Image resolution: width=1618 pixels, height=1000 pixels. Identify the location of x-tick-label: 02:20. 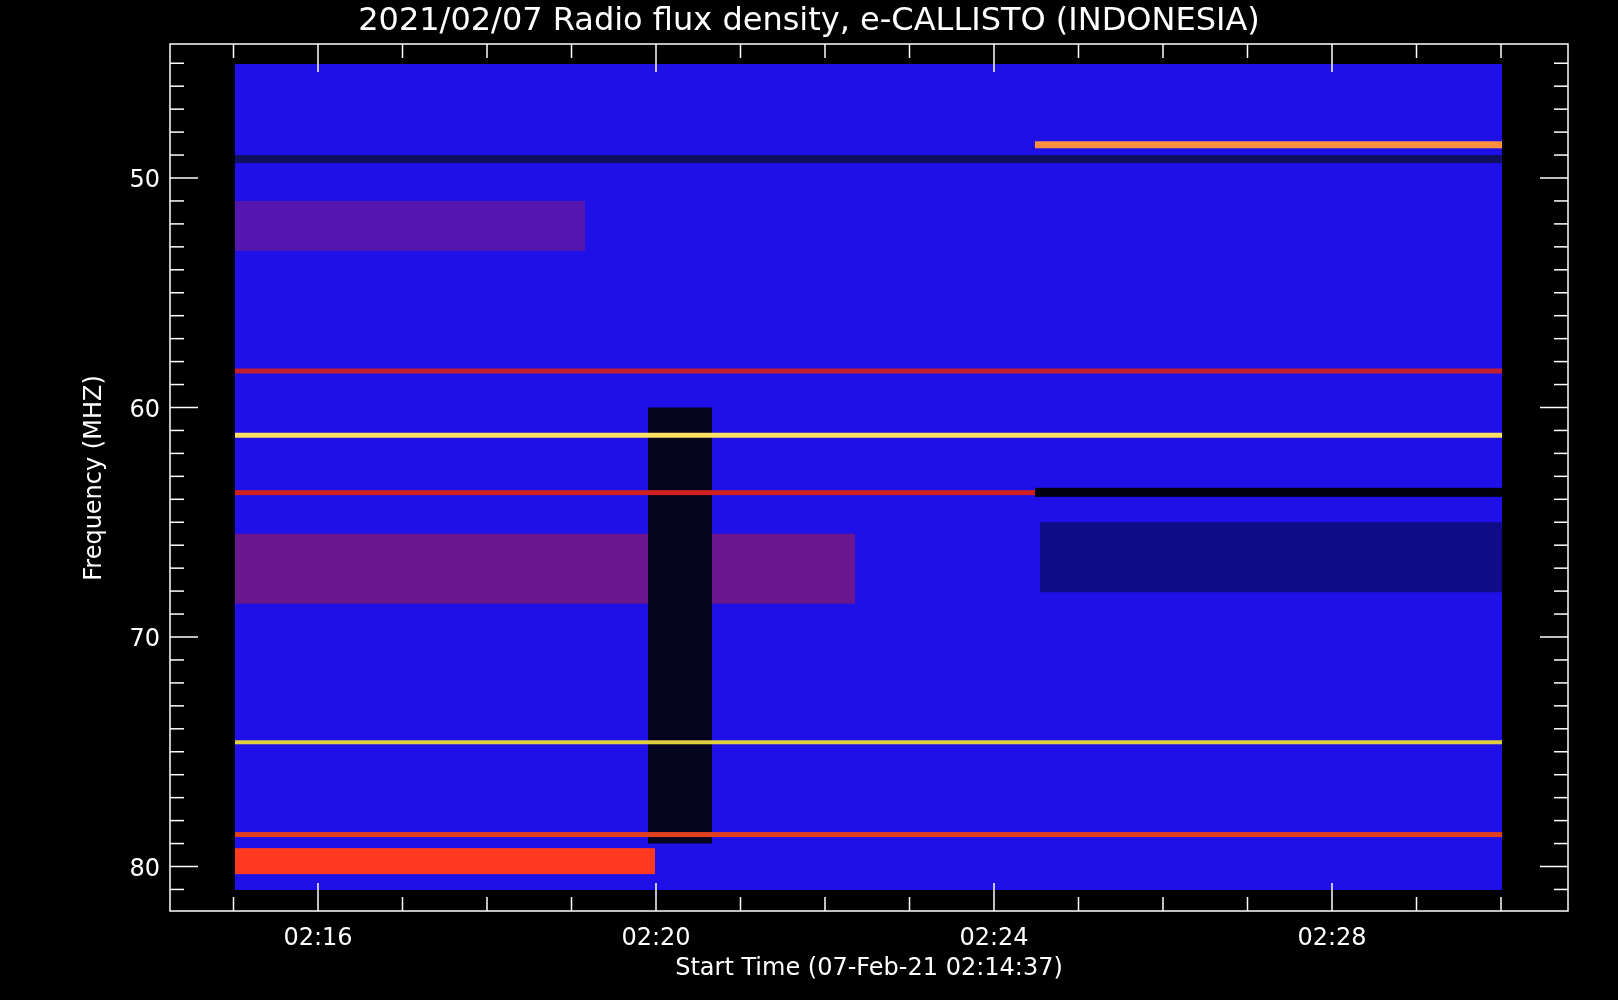
(656, 937).